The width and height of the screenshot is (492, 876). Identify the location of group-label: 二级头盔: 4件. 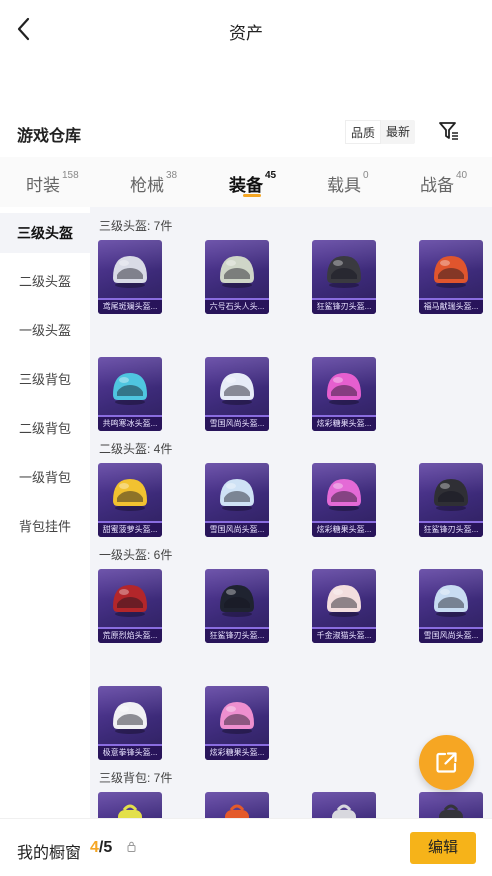
(136, 449).